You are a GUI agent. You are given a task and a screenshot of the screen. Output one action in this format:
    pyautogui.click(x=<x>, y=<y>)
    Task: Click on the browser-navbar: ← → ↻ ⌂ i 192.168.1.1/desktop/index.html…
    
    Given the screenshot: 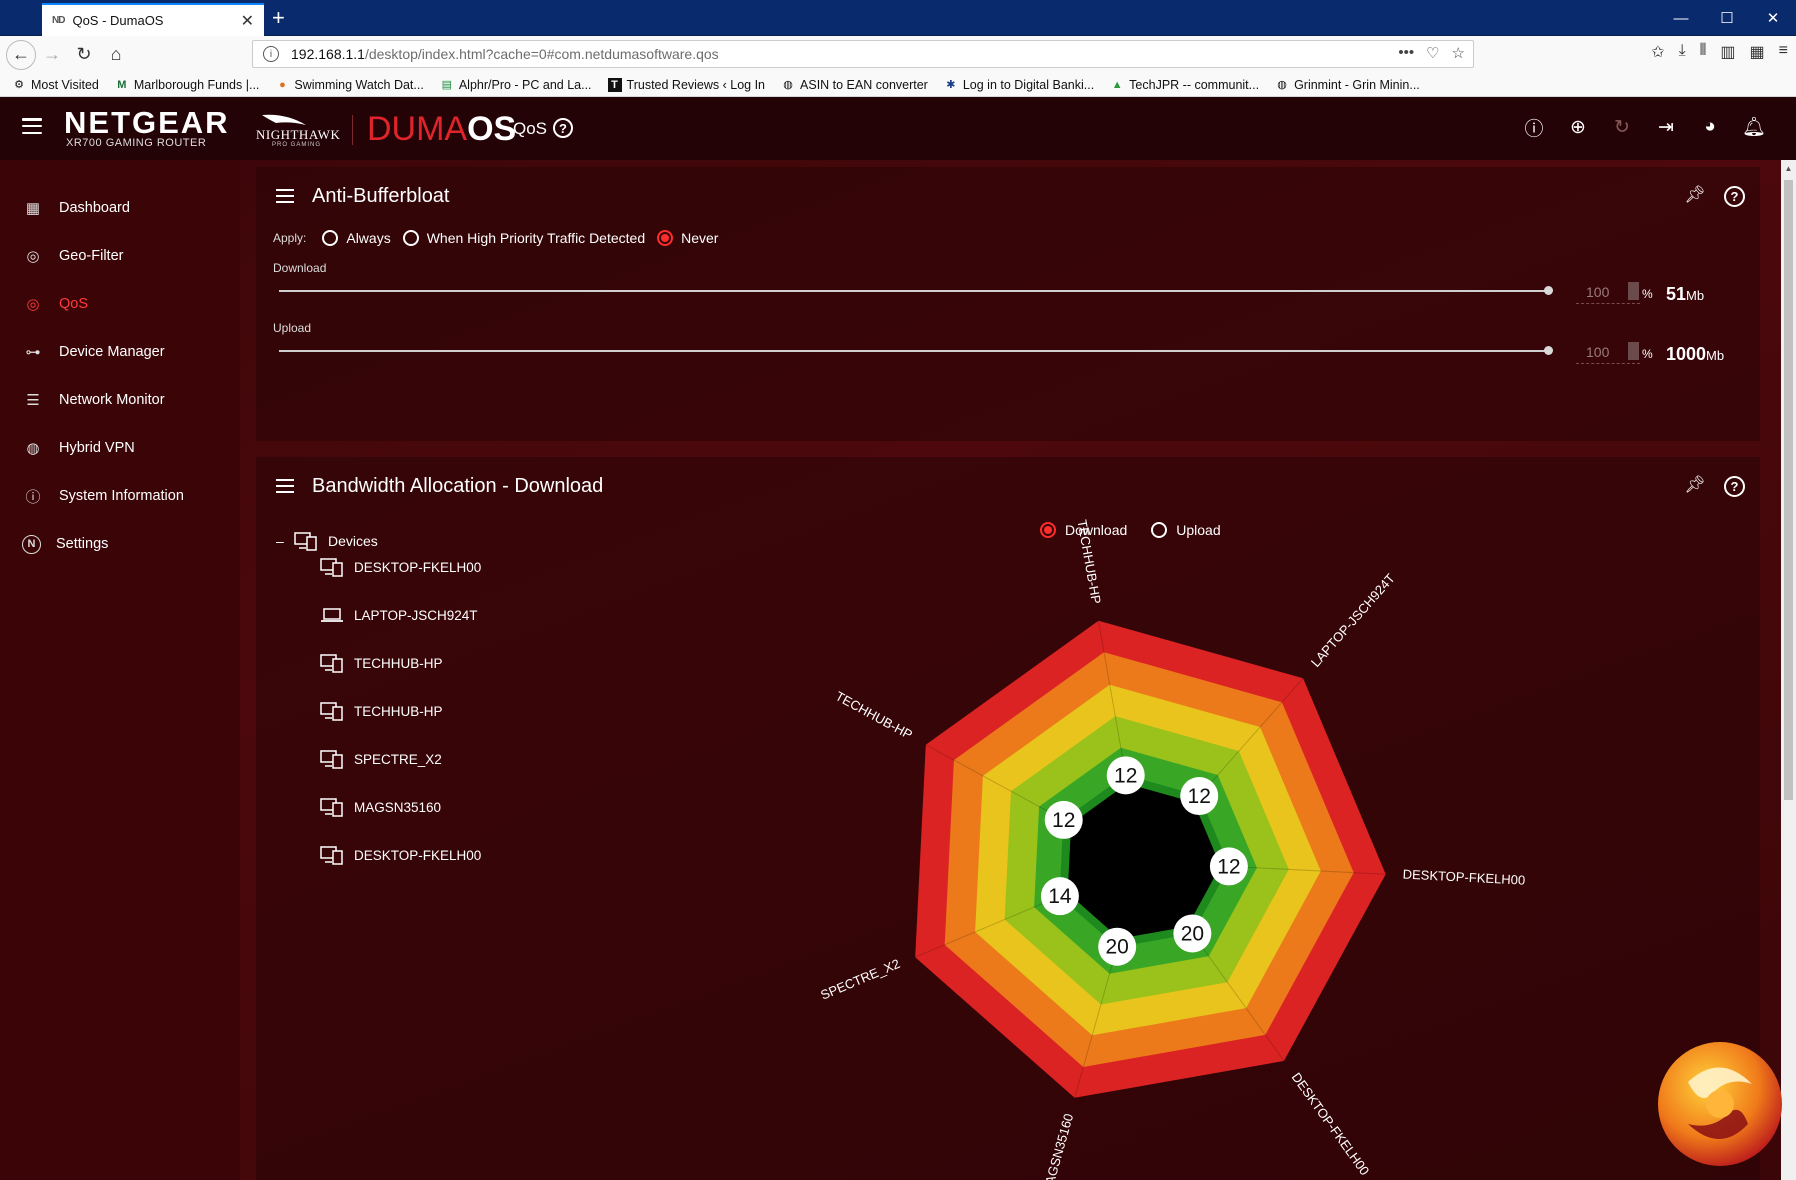 What is the action you would take?
    pyautogui.click(x=898, y=54)
    